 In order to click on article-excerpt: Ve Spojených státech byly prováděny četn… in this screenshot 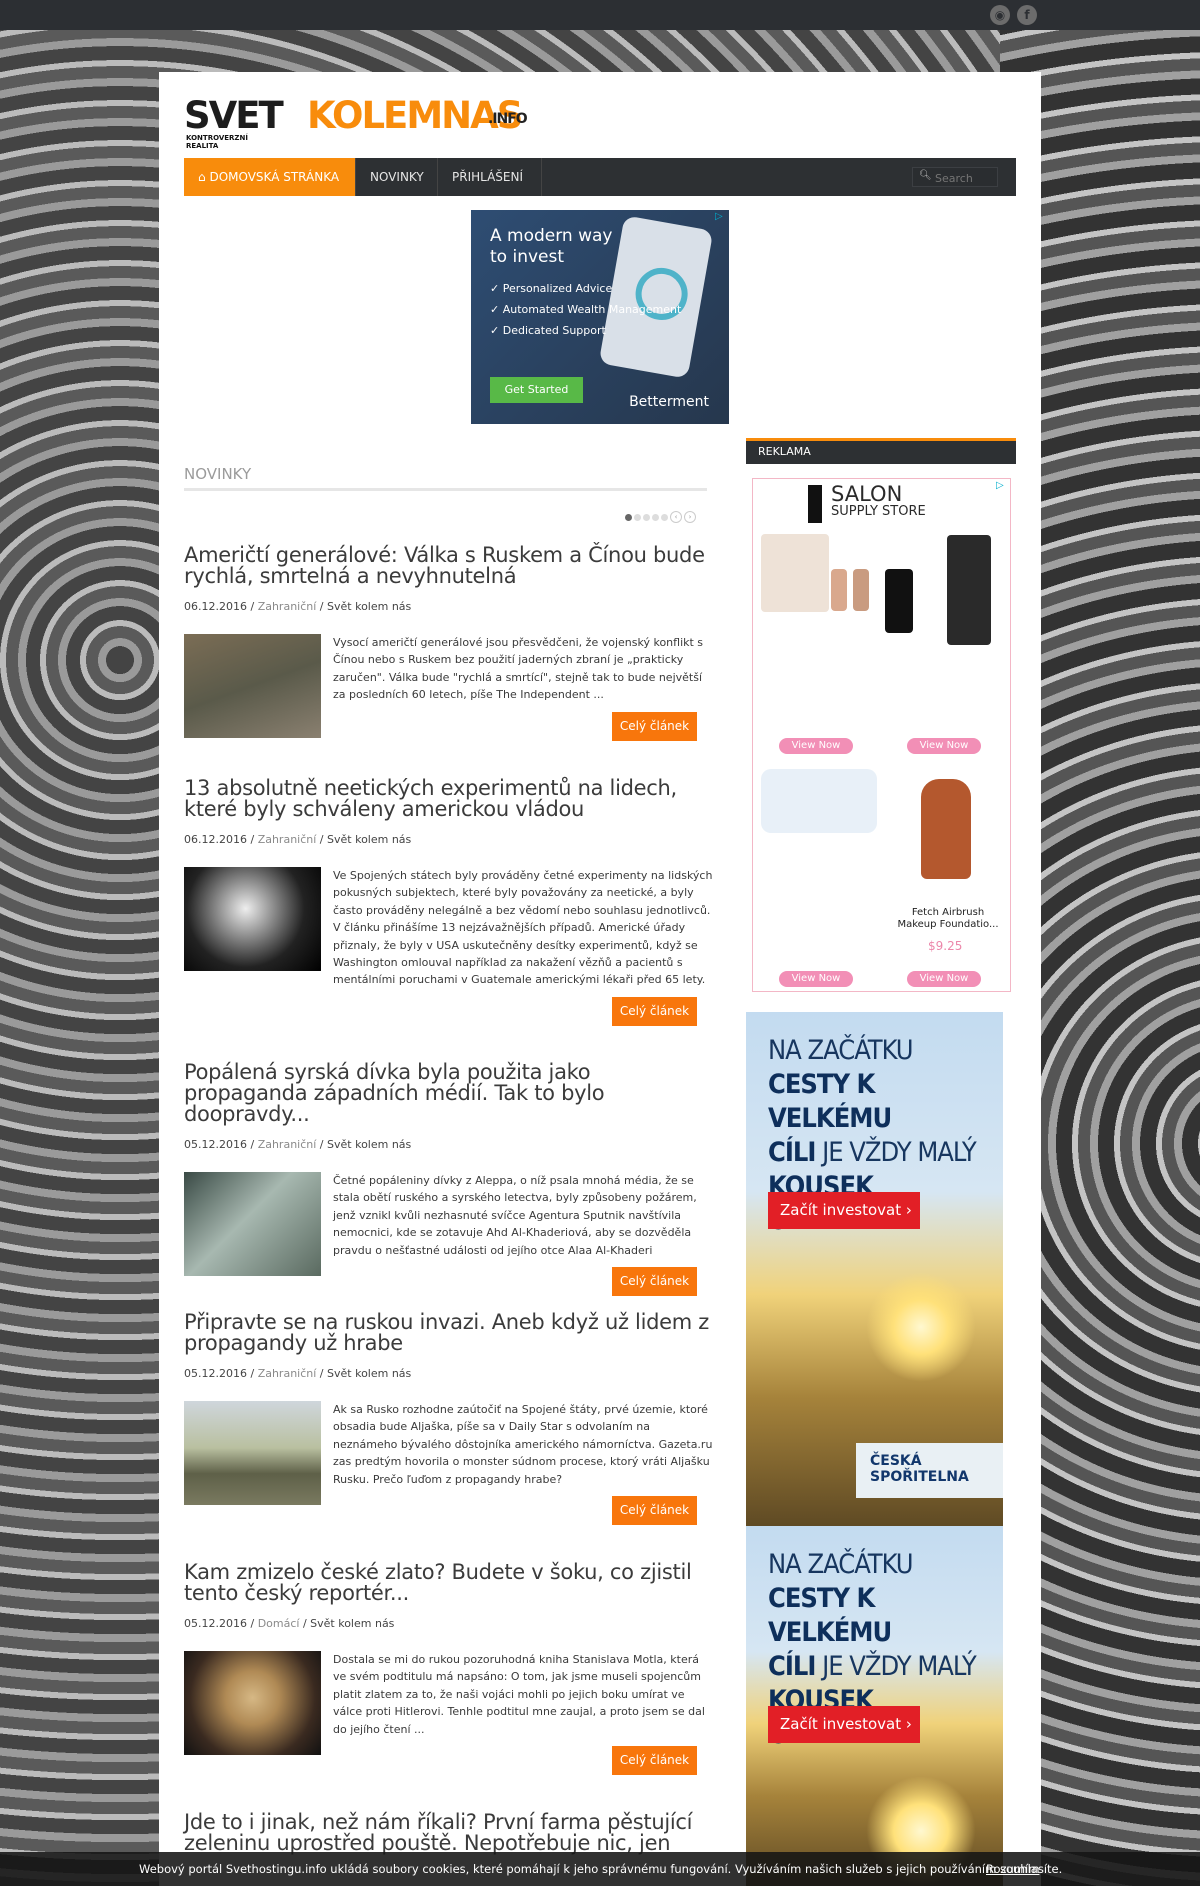, I will do `click(523, 928)`.